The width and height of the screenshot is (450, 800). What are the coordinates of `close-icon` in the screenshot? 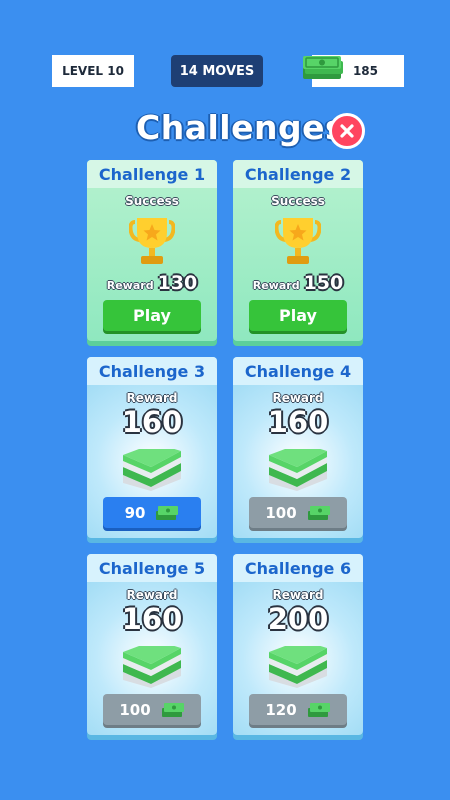 It's located at (347, 131).